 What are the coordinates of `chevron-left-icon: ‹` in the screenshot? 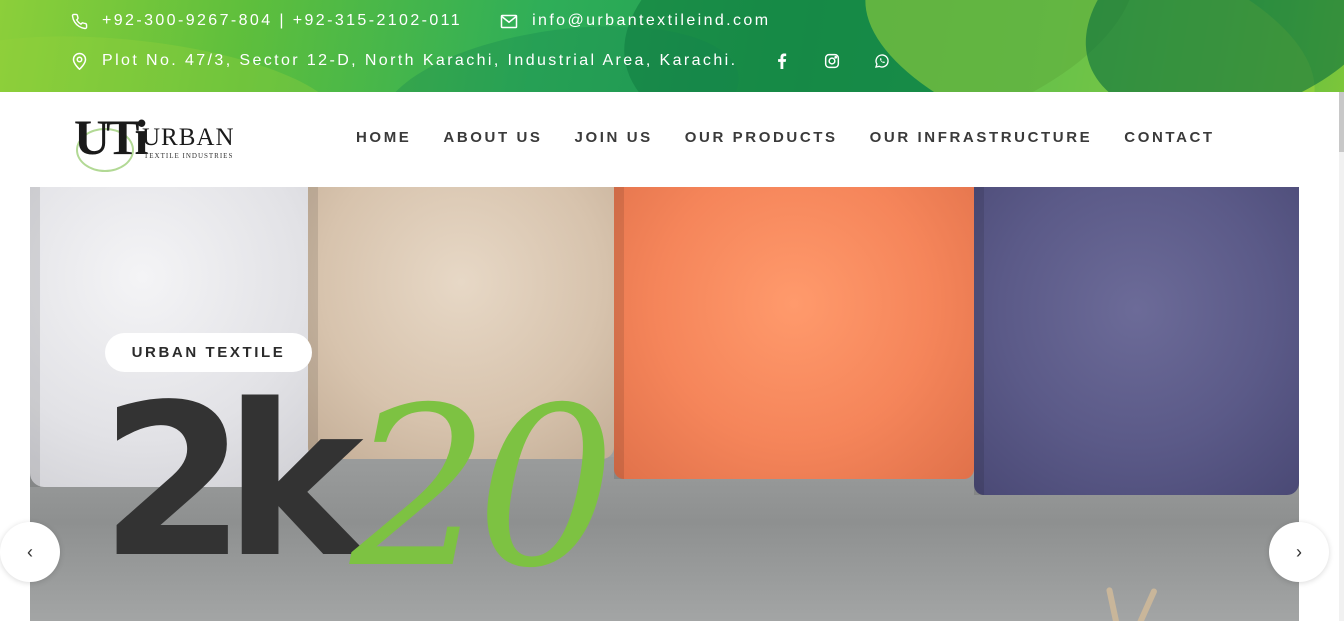 It's located at (30, 551).